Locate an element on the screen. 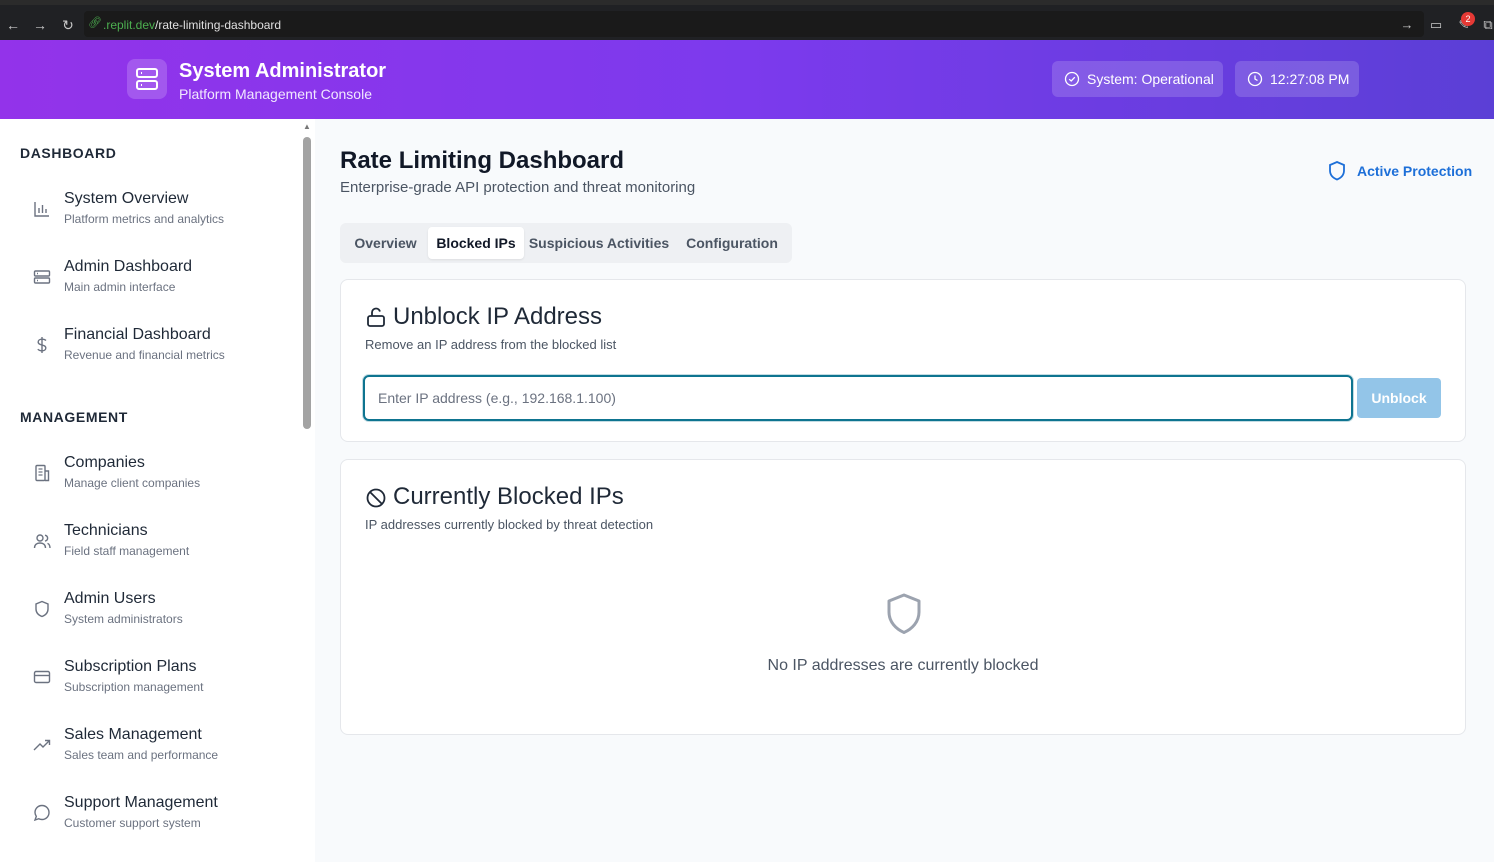  clock-label: 12:27:08 PM is located at coordinates (1310, 79).